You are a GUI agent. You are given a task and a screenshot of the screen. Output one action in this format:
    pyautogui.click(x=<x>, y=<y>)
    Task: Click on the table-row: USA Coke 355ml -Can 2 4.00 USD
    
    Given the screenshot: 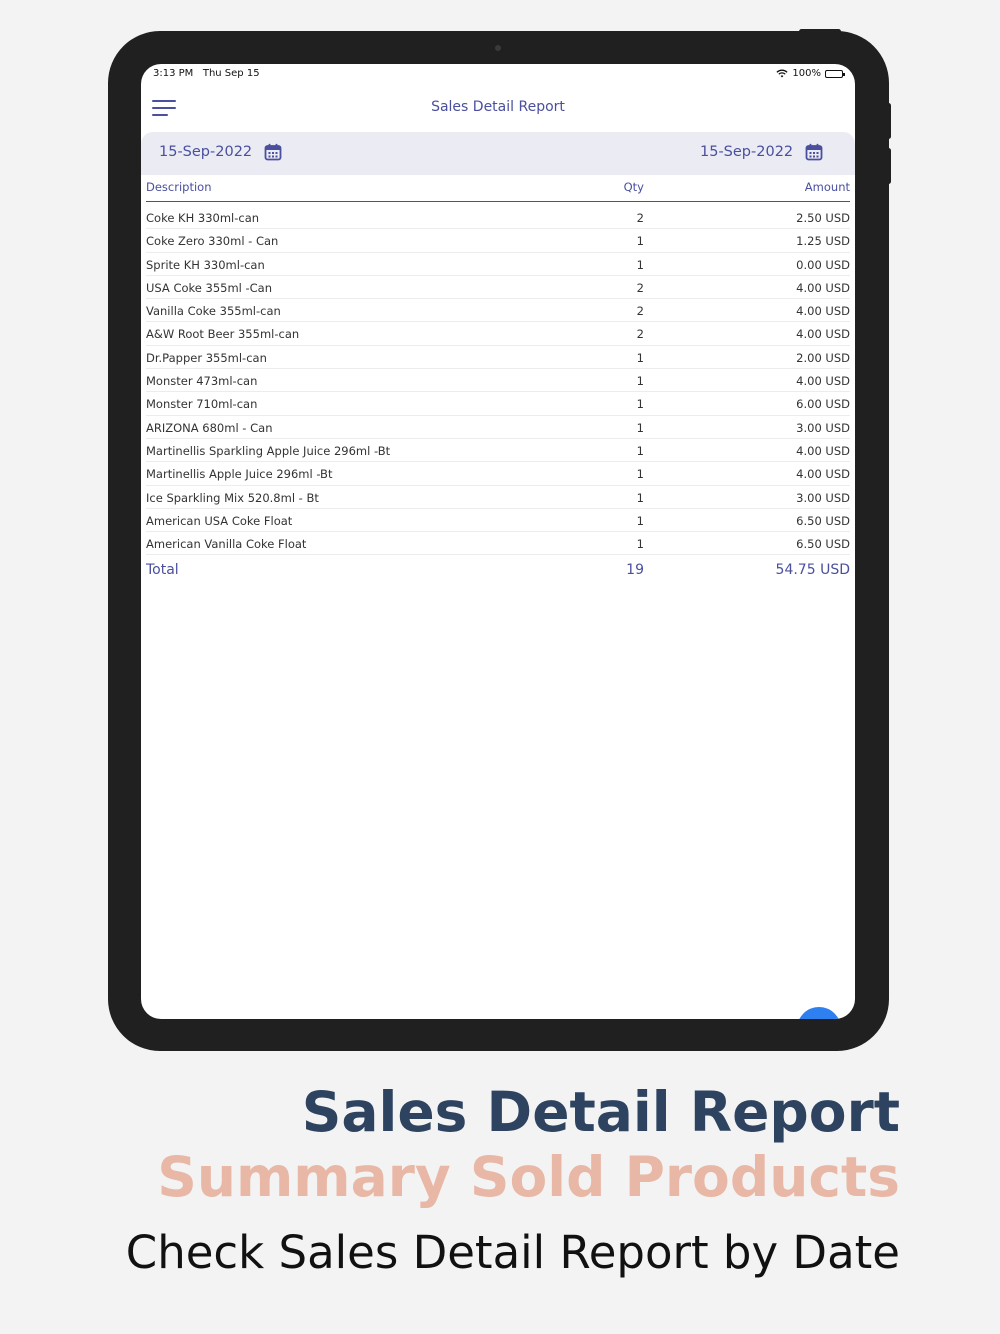 What is the action you would take?
    pyautogui.click(x=498, y=288)
    